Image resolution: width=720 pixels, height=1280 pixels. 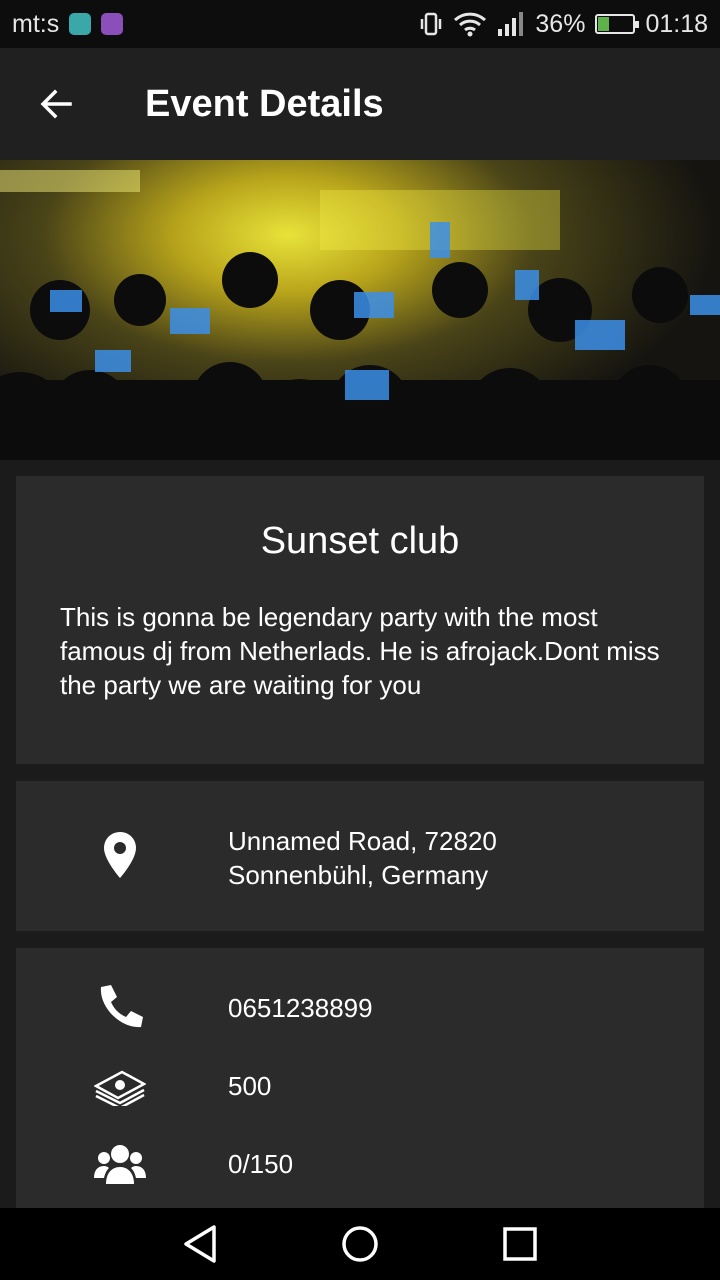 I want to click on app-bar: Event Details, so click(x=360, y=104).